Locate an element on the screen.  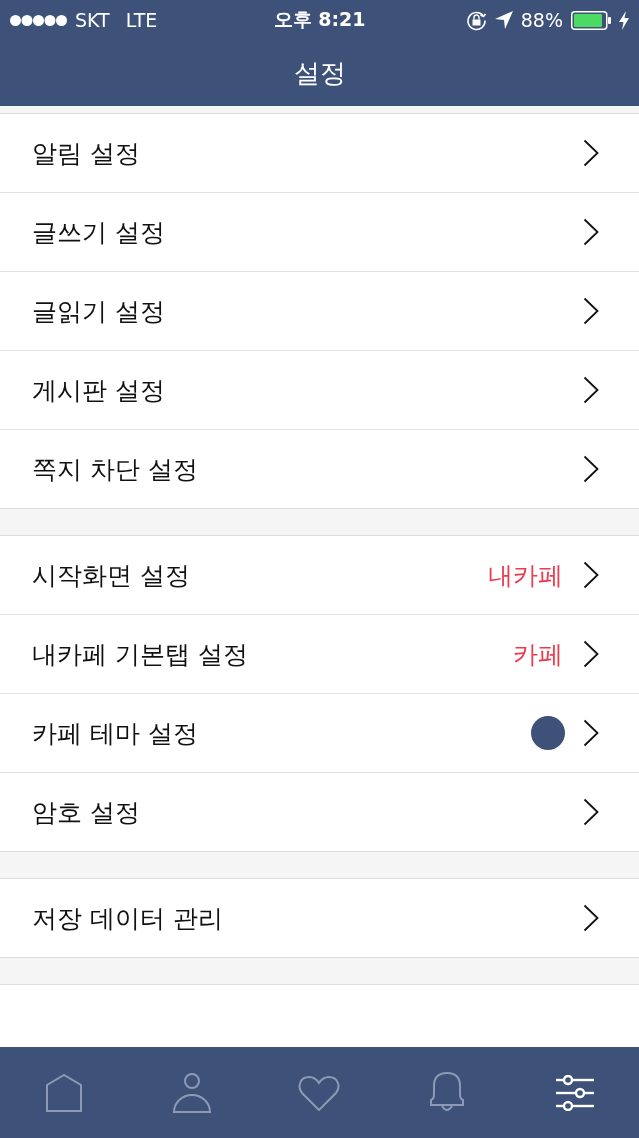
network-type: LTE is located at coordinates (141, 20).